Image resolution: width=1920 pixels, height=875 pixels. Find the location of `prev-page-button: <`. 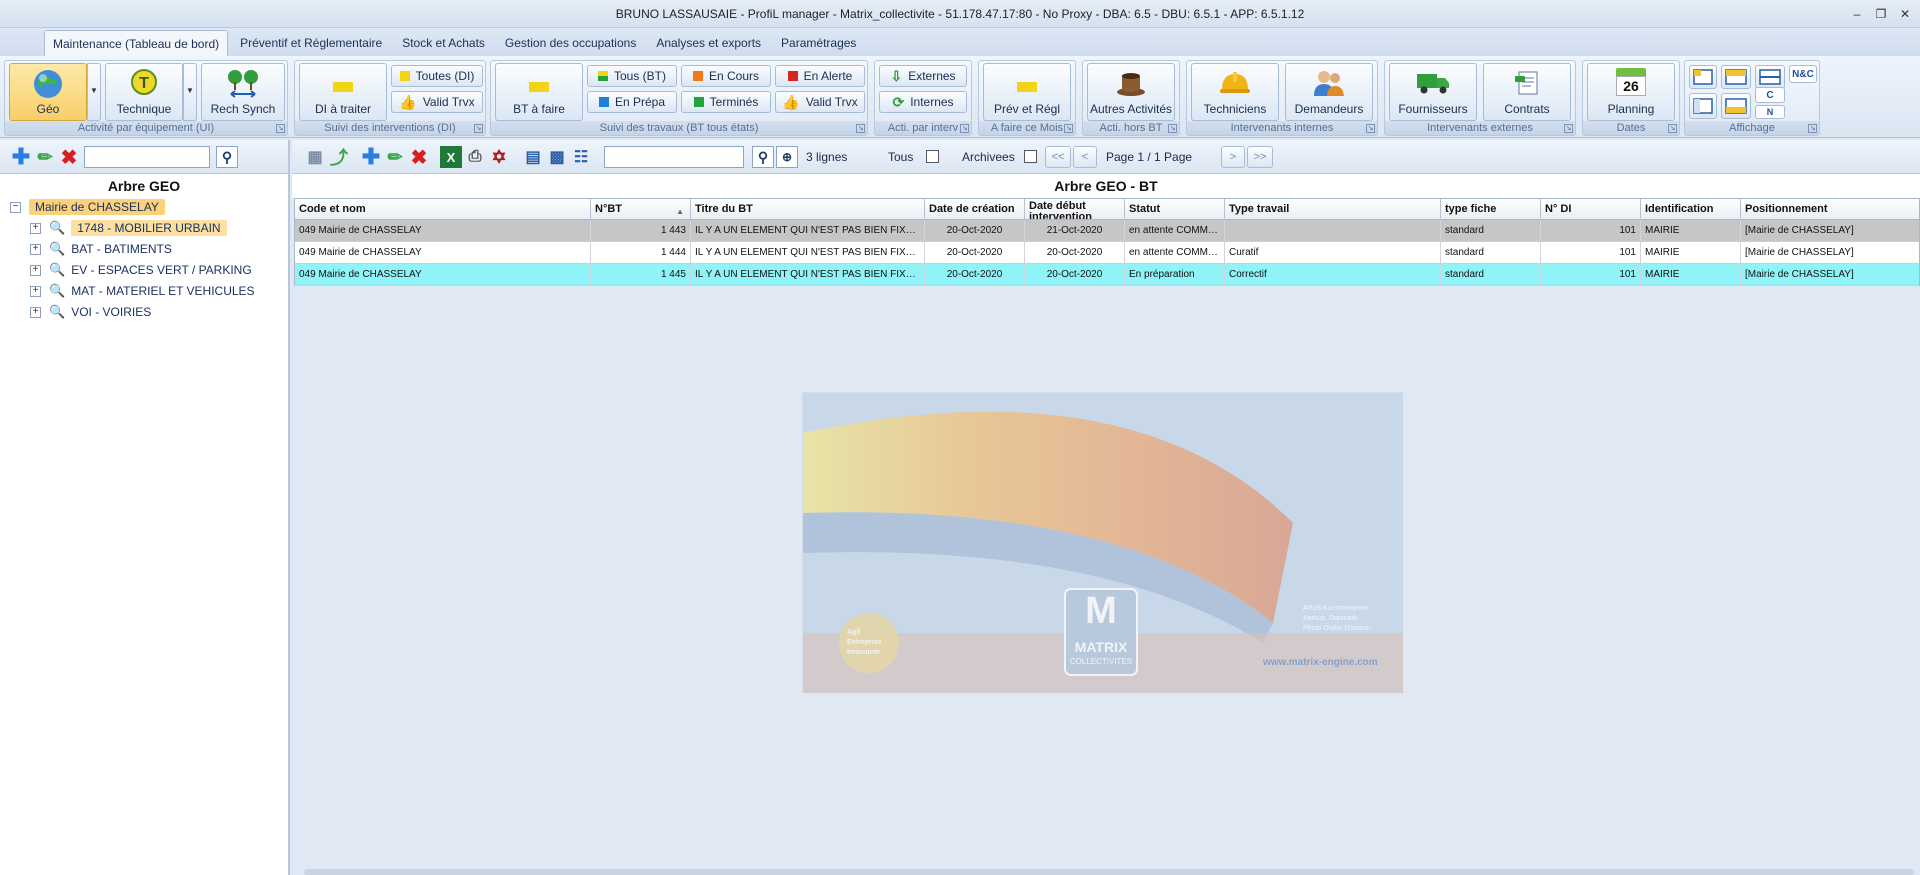

prev-page-button: < is located at coordinates (1085, 157).